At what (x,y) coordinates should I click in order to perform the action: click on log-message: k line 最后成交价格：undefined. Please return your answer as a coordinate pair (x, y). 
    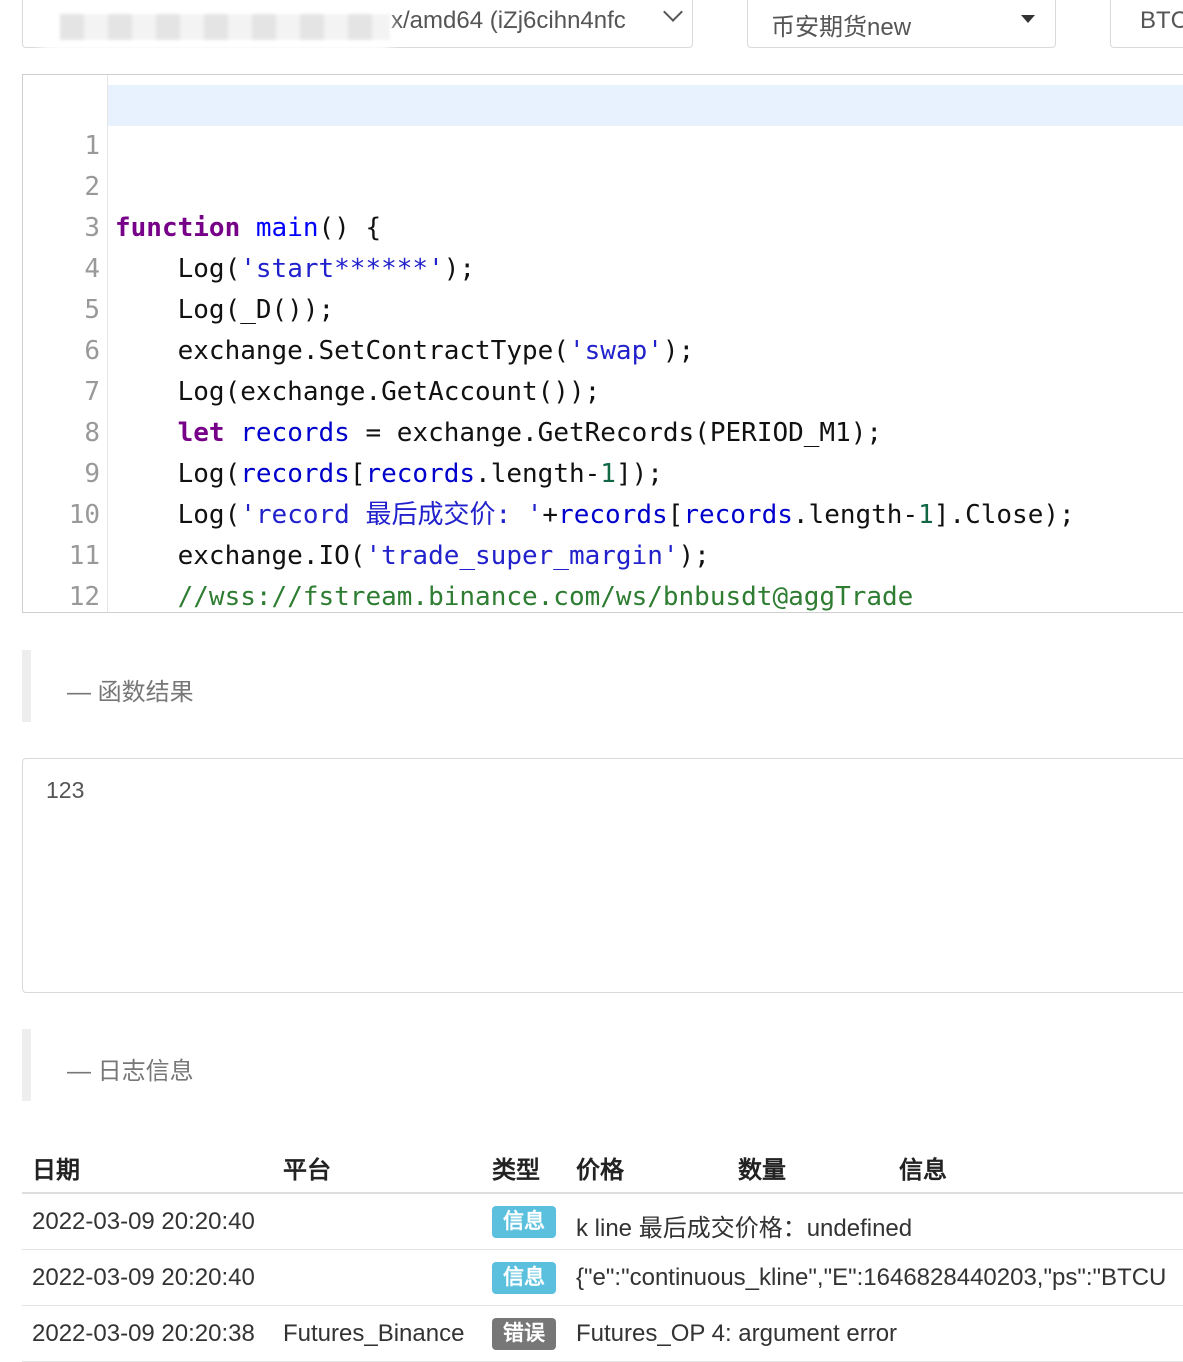
    Looking at the image, I should click on (744, 1228).